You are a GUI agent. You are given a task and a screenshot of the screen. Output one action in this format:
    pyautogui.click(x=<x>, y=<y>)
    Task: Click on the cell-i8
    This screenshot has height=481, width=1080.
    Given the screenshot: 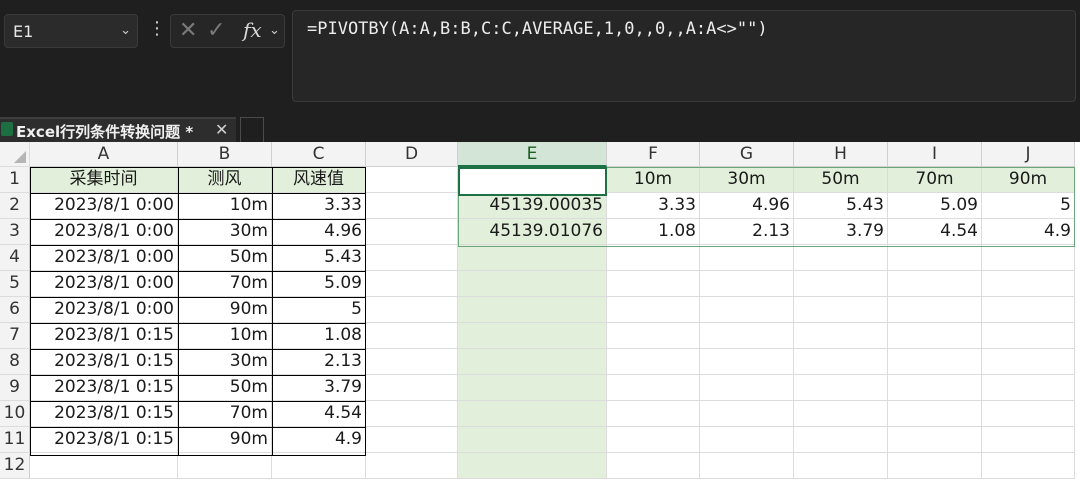 What is the action you would take?
    pyautogui.click(x=935, y=362)
    